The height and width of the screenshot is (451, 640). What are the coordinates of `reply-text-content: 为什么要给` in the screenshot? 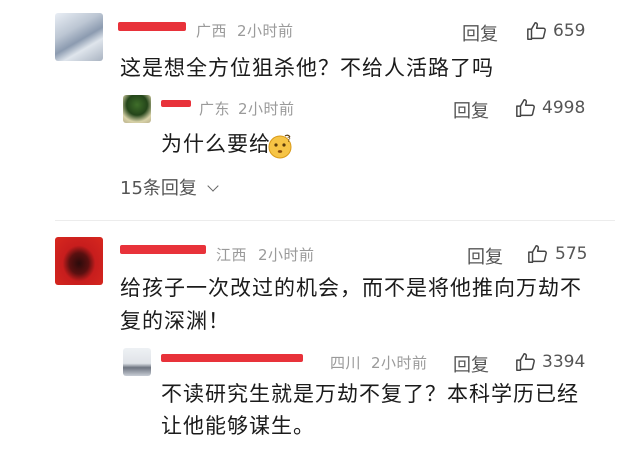 It's located at (216, 144).